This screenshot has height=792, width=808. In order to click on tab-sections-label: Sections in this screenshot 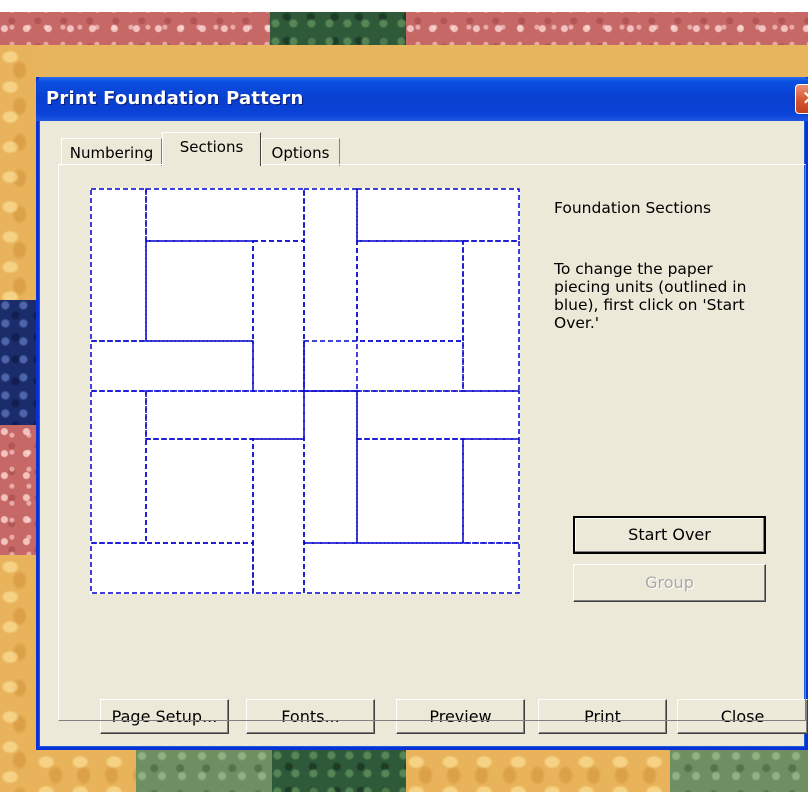, I will do `click(211, 147)`.